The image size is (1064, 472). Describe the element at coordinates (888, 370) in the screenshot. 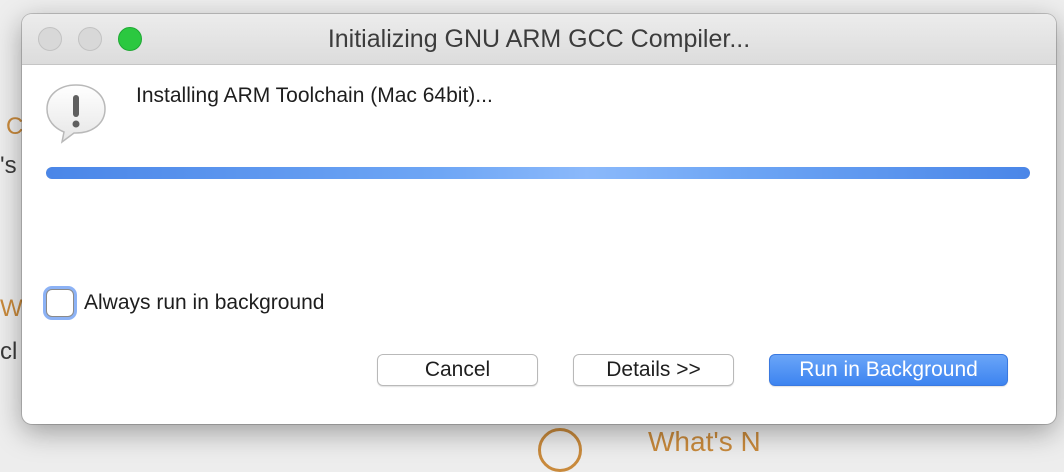

I see `run-in-background-button: Run in Background` at that location.